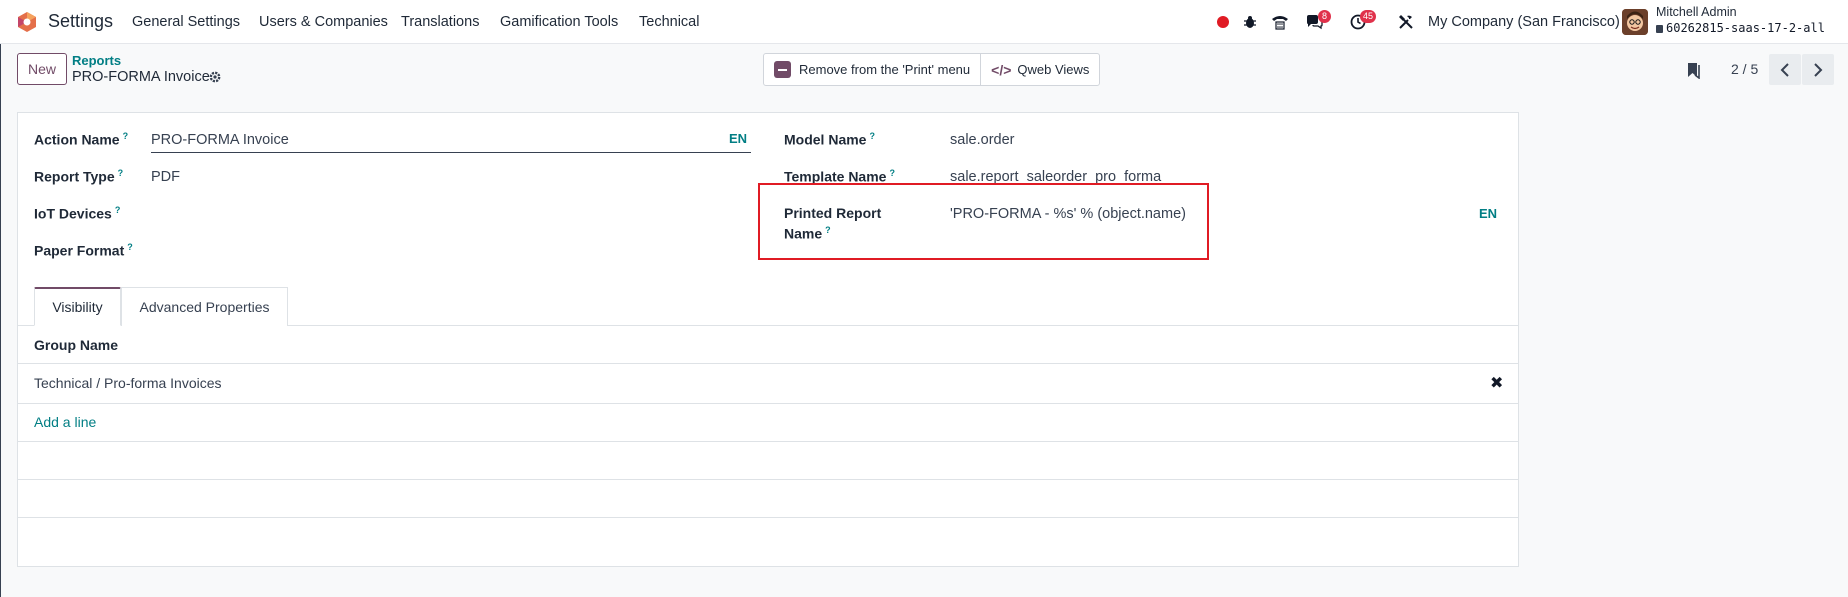  Describe the element at coordinates (983, 221) in the screenshot. I see `highlight-box` at that location.